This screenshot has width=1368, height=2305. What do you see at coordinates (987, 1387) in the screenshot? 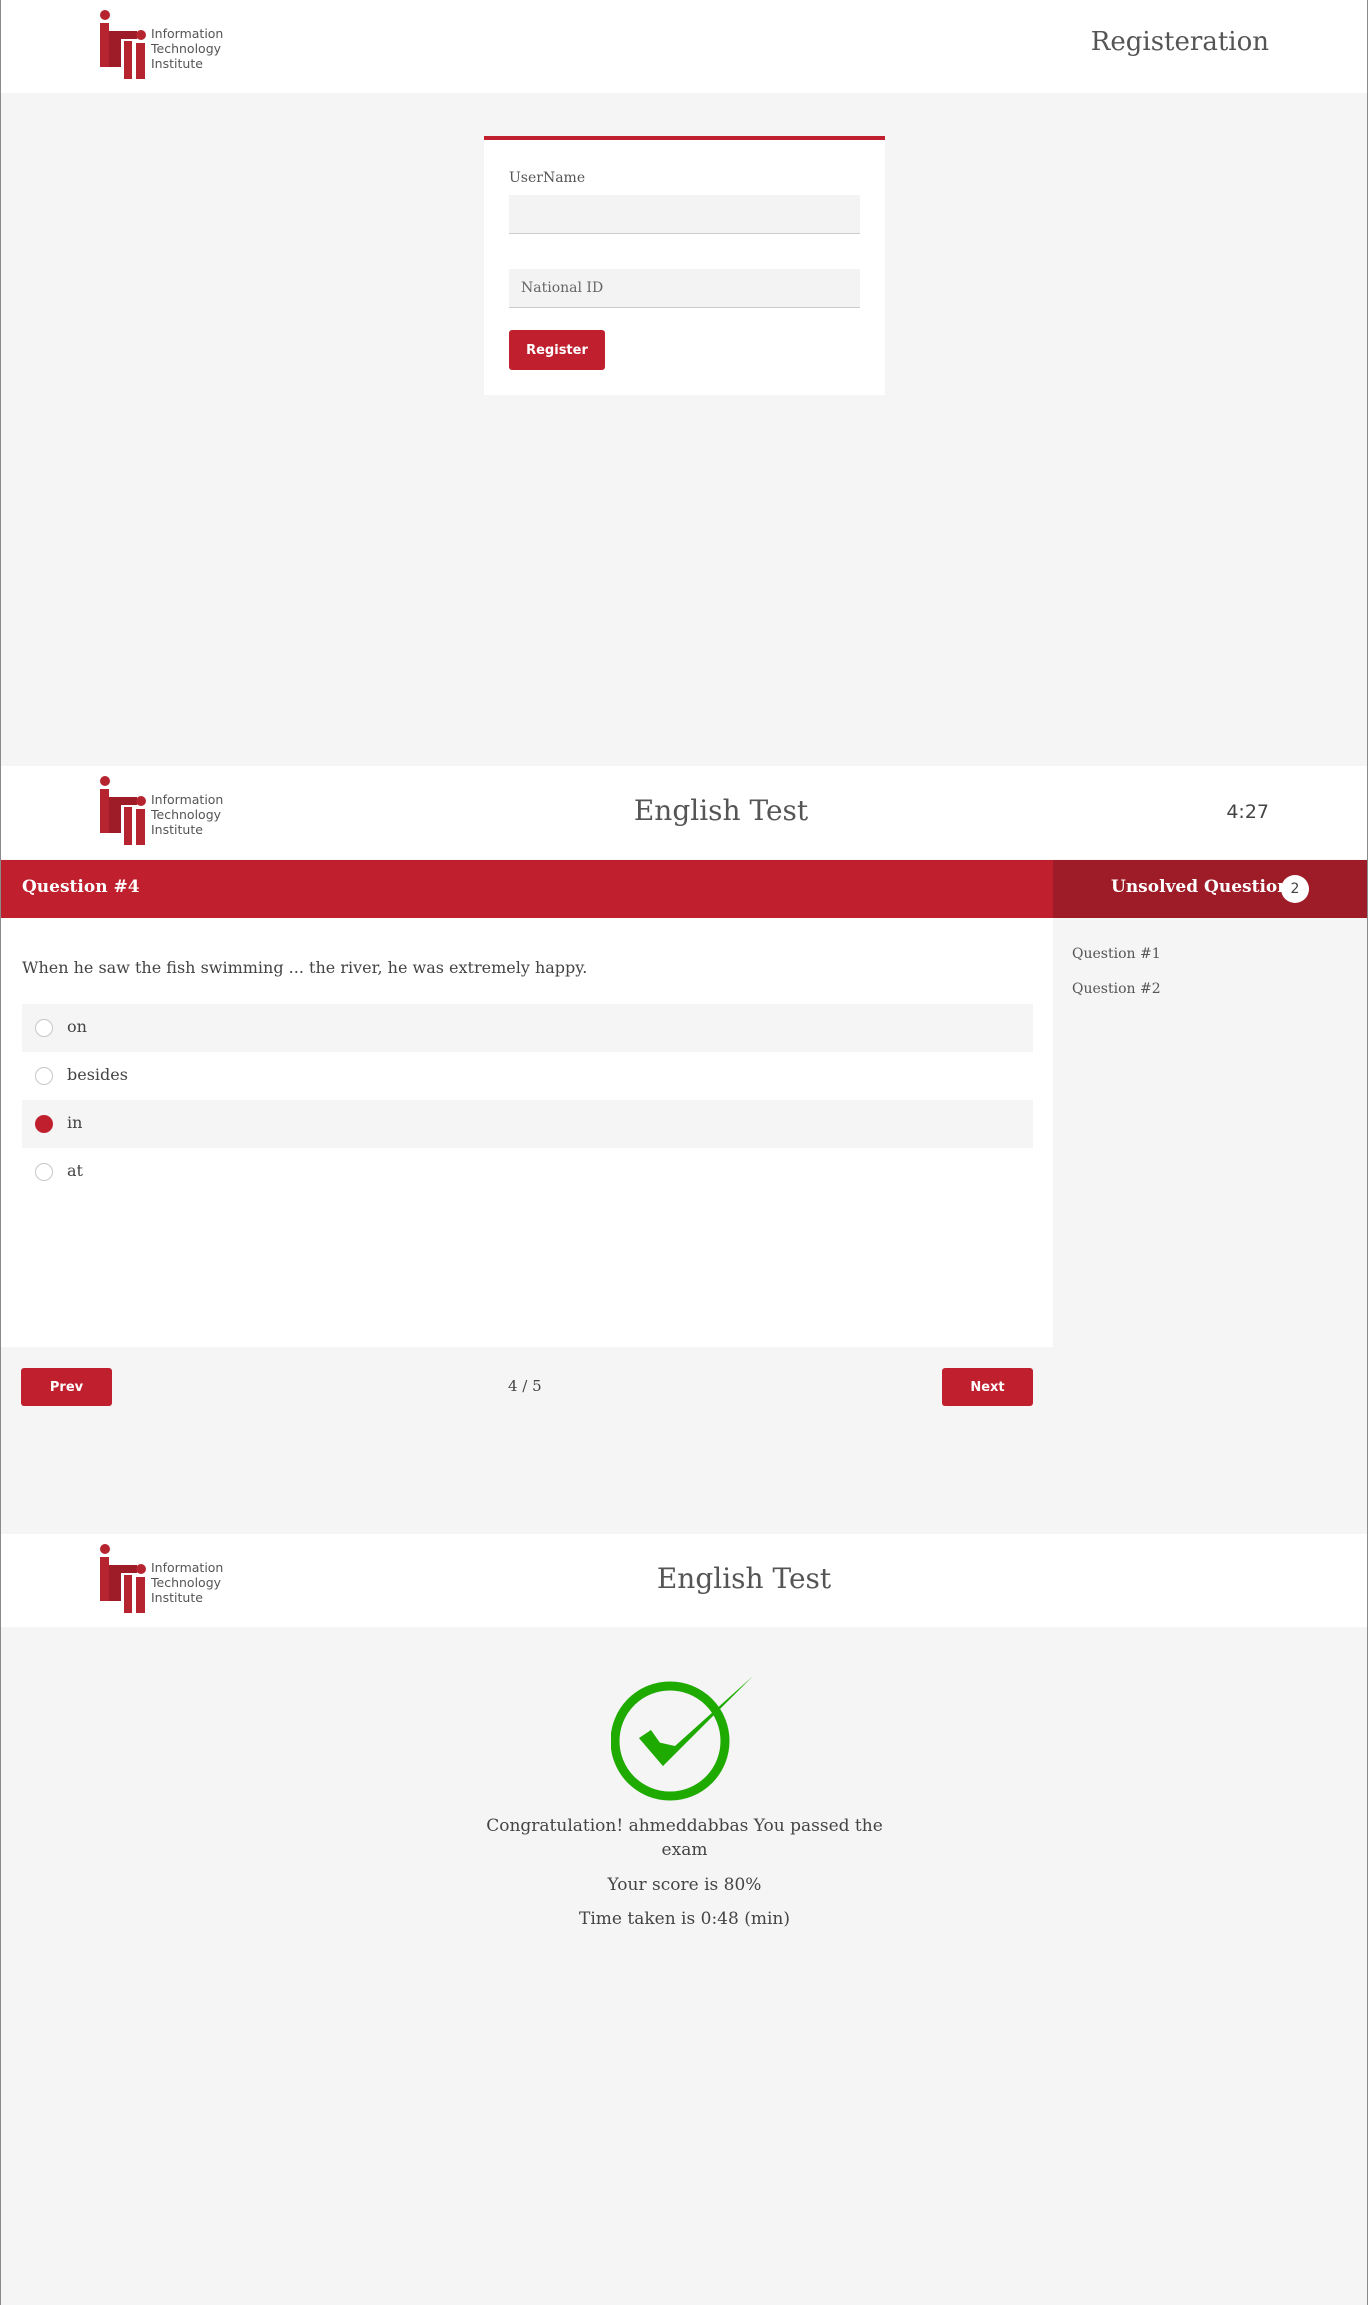
I see `next-button: Next` at bounding box center [987, 1387].